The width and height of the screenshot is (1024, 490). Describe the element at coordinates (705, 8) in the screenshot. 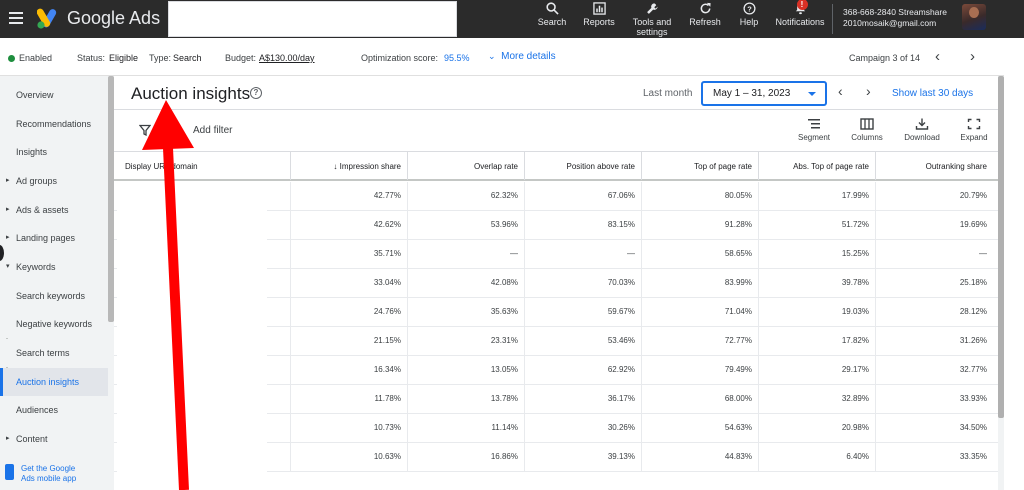

I see `refresh-icon` at that location.